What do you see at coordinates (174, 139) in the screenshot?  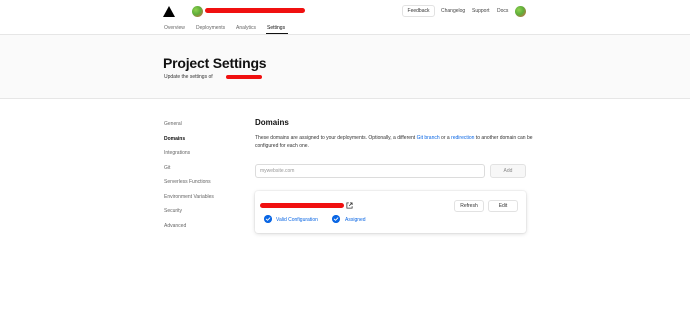 I see `sidebar-item-domains: Domains` at bounding box center [174, 139].